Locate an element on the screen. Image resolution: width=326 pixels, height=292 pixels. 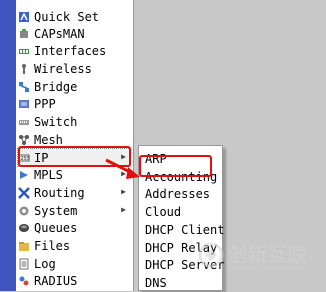
menu-item-system: System ▶ is located at coordinates (74, 210).